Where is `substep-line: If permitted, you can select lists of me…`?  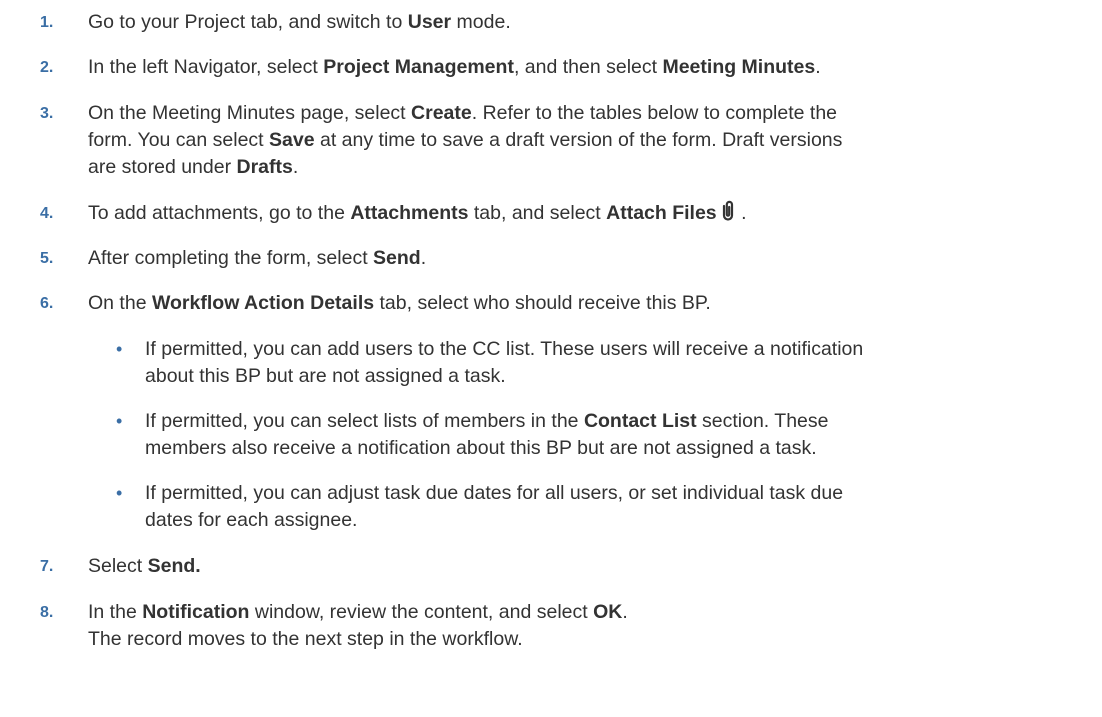 substep-line: If permitted, you can select lists of me… is located at coordinates (487, 421).